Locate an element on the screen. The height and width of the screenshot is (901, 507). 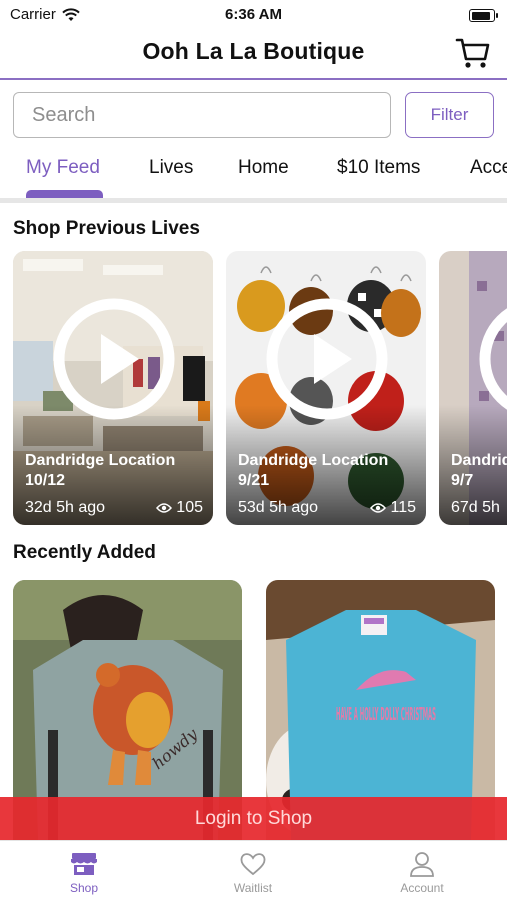
bottom-tab-bar: Shop Waitlist Account is located at coordinates (253, 870).